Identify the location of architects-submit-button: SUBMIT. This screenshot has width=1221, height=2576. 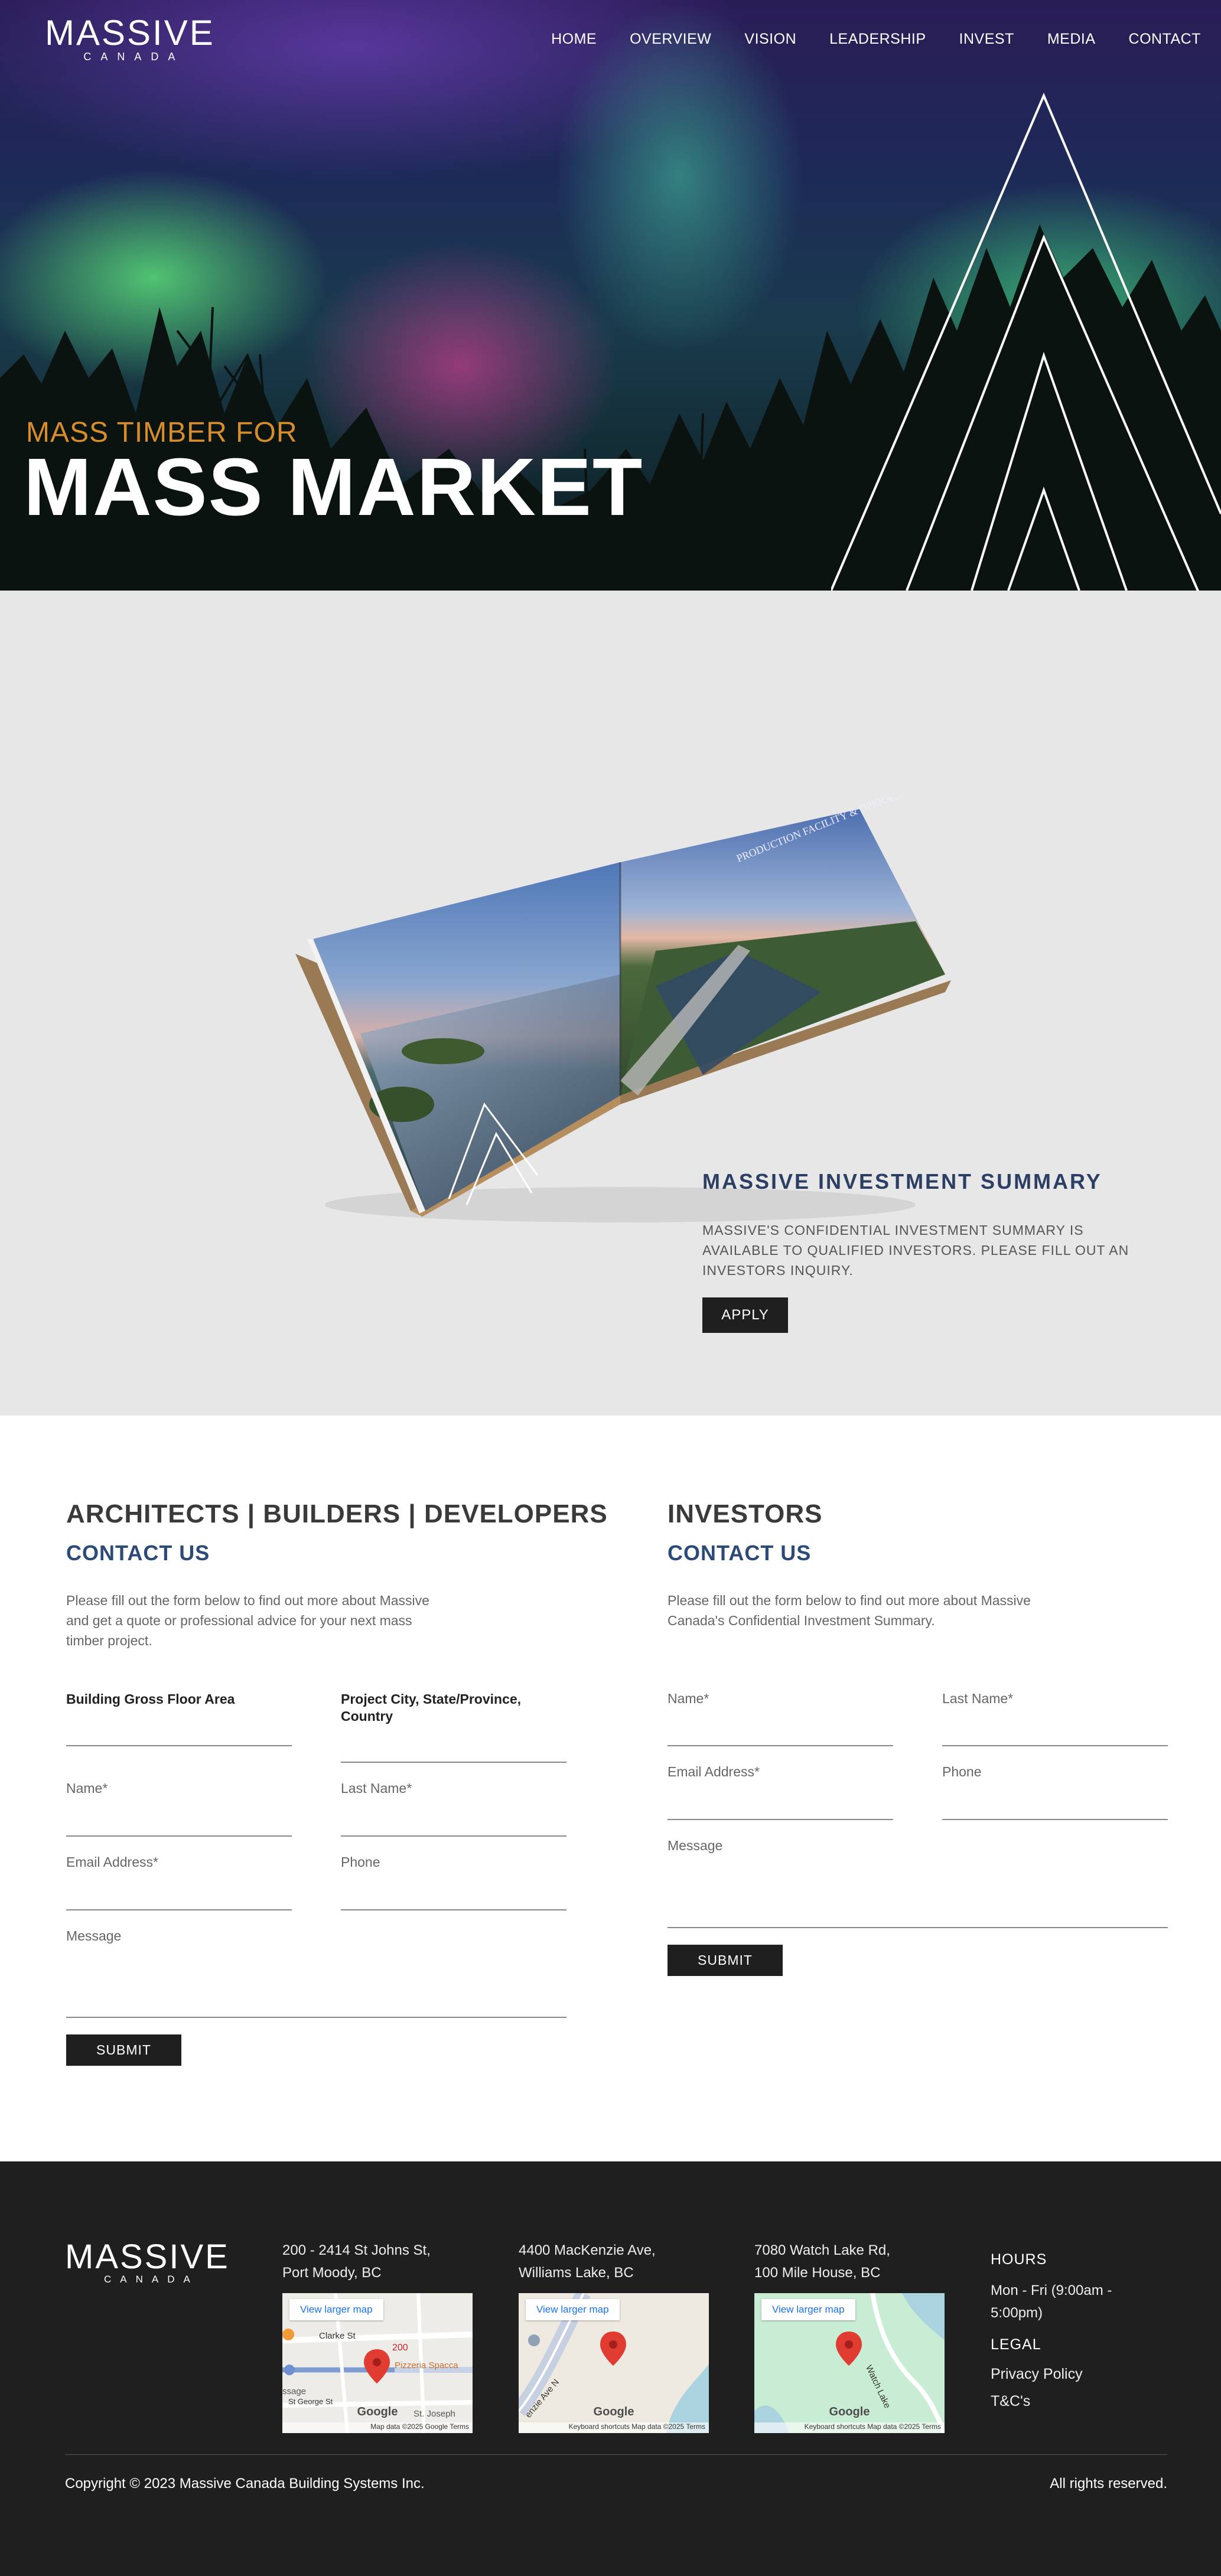
(123, 2050).